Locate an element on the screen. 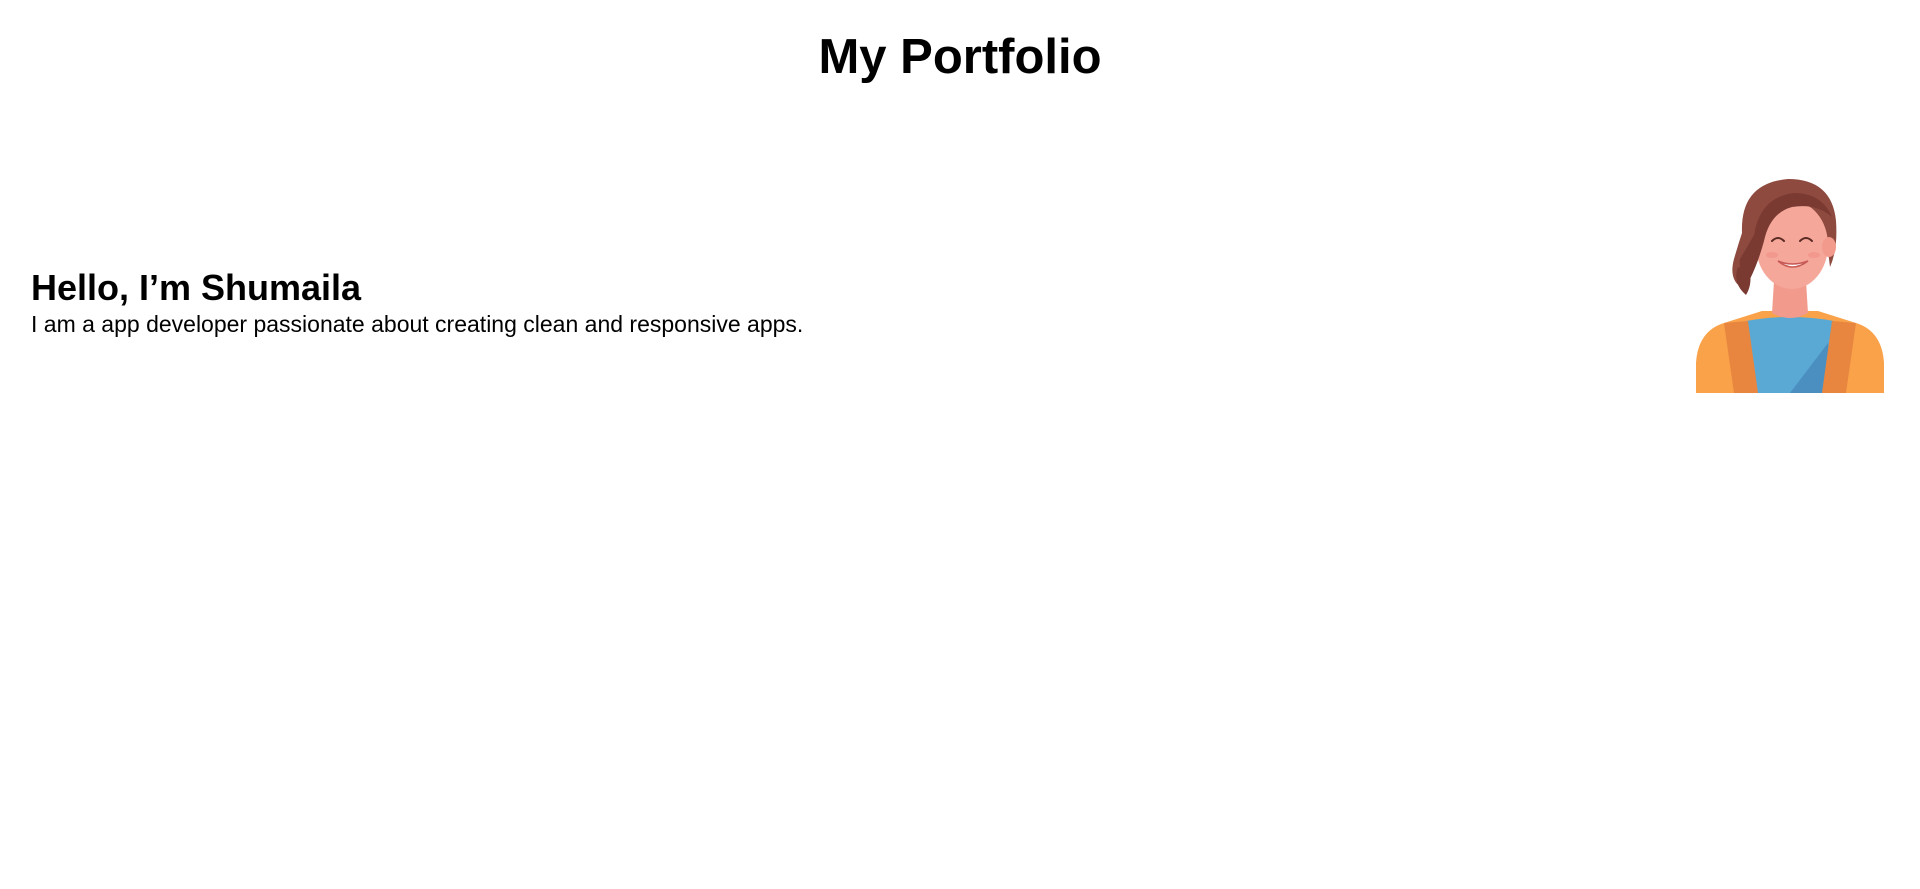 This screenshot has height=889, width=1920. woman-avatar-illustration-icon is located at coordinates (1790, 286).